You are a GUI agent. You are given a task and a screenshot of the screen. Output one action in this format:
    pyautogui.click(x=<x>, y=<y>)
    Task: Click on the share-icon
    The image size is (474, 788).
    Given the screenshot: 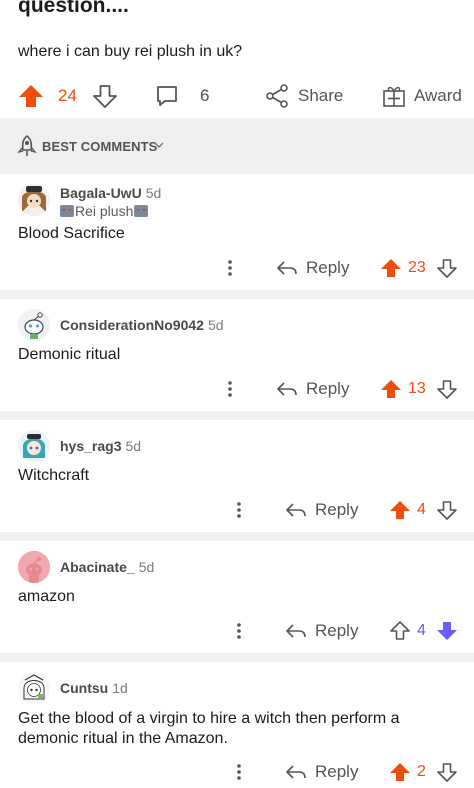 What is the action you would take?
    pyautogui.click(x=277, y=96)
    